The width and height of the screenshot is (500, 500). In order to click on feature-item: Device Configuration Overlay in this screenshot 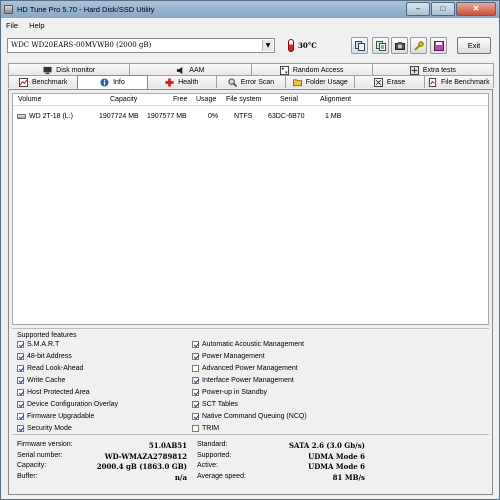, I will do `click(67, 404)`.